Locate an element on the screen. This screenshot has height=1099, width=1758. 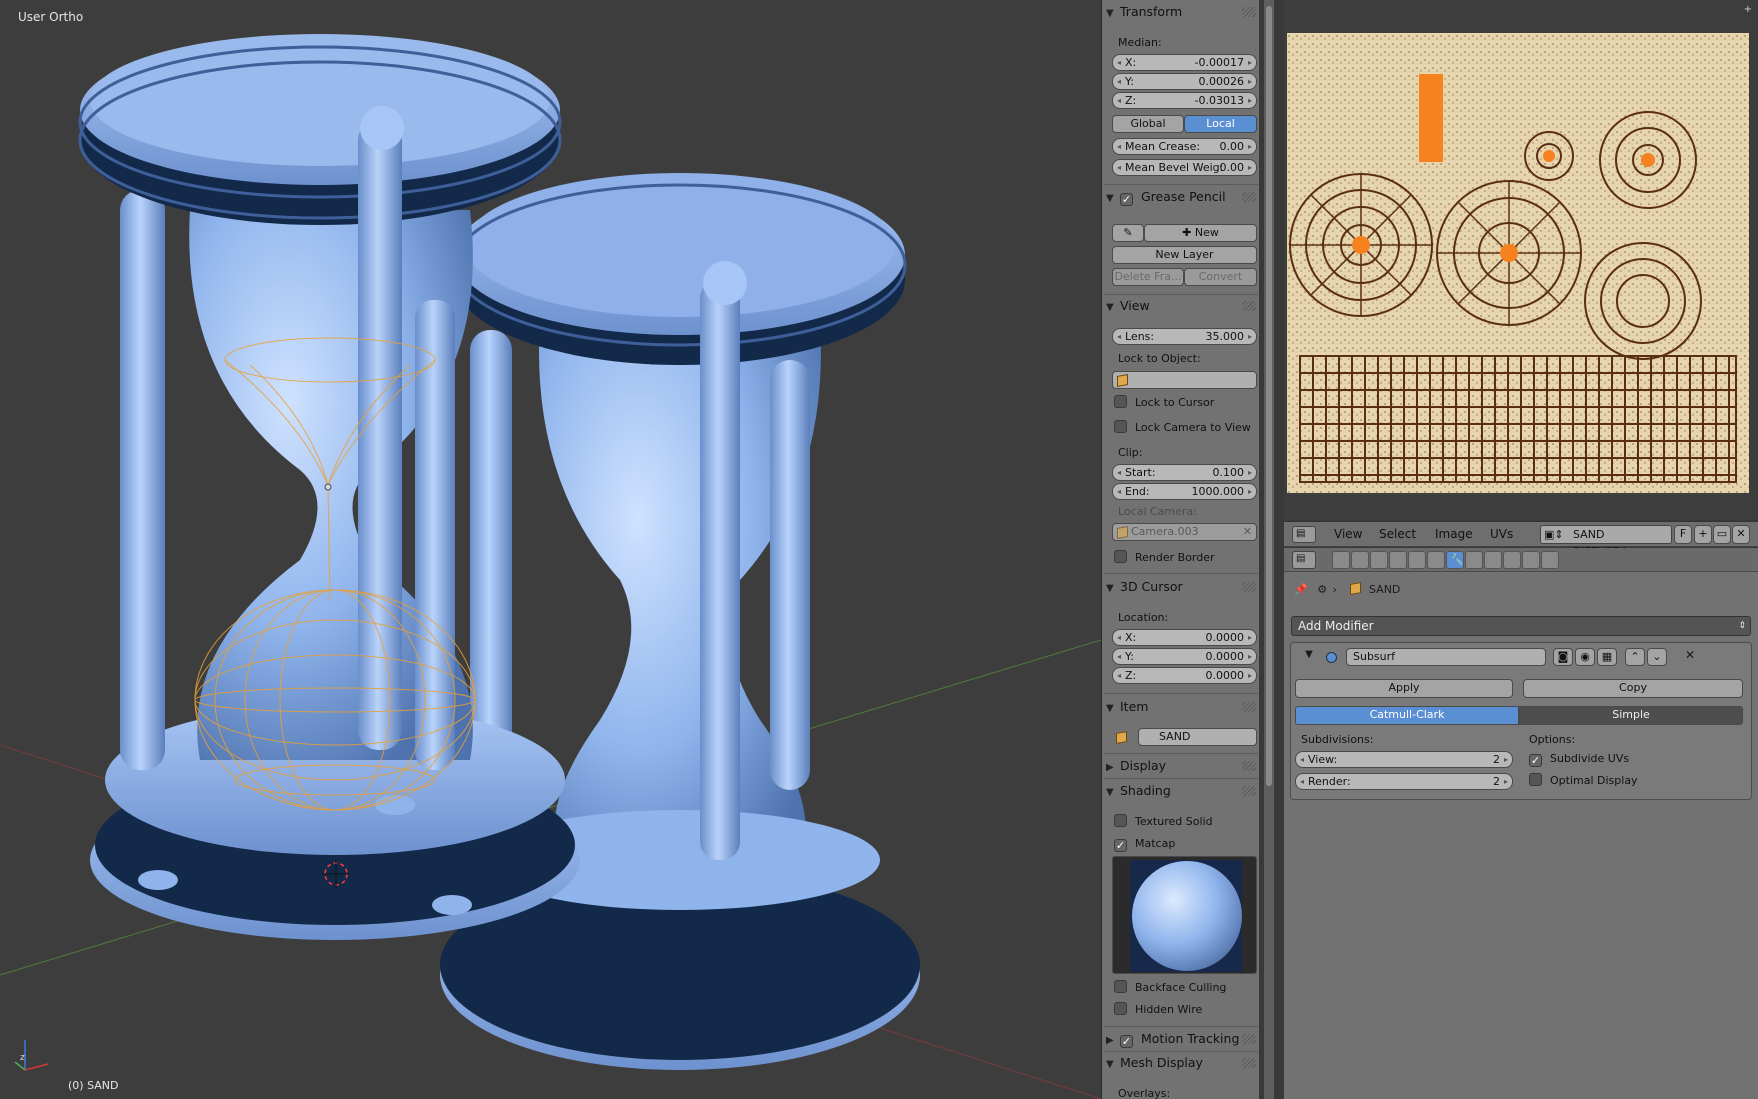
mean-crease-field: ◂ Mean Crease: 0.00 ▸ is located at coordinates (1184, 146).